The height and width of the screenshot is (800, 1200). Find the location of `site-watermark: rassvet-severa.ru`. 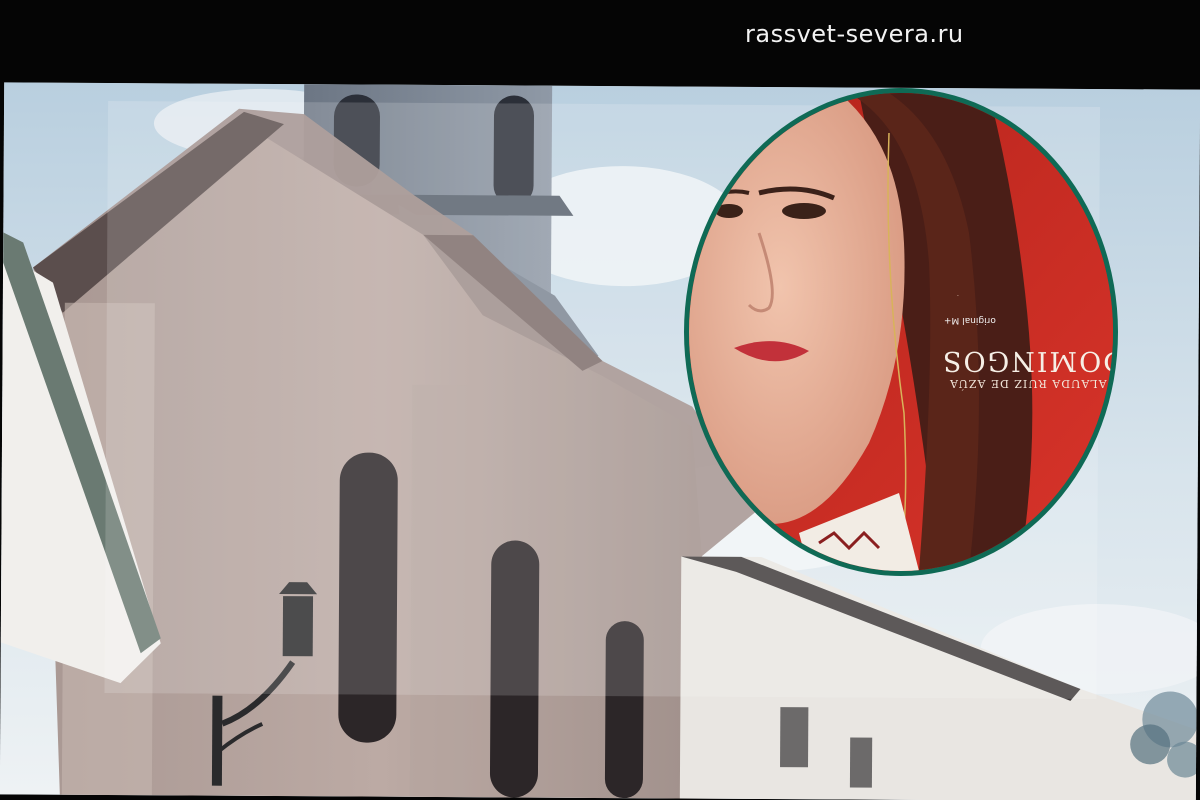

site-watermark: rassvet-severa.ru is located at coordinates (854, 34).